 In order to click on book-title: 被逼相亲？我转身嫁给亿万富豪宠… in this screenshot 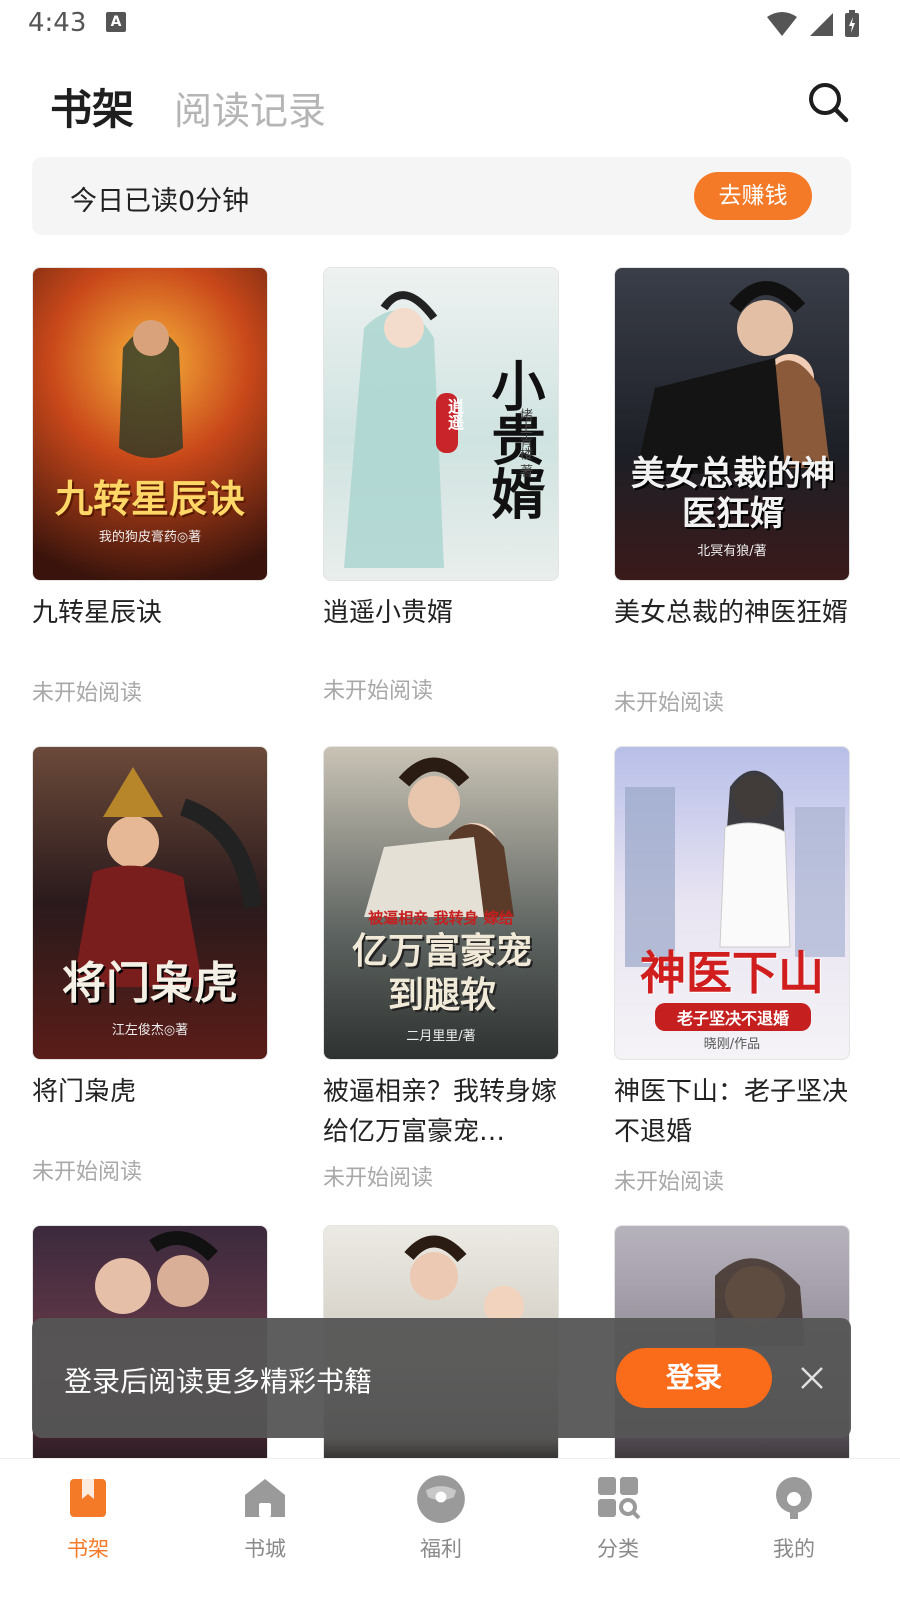, I will do `click(441, 1114)`.